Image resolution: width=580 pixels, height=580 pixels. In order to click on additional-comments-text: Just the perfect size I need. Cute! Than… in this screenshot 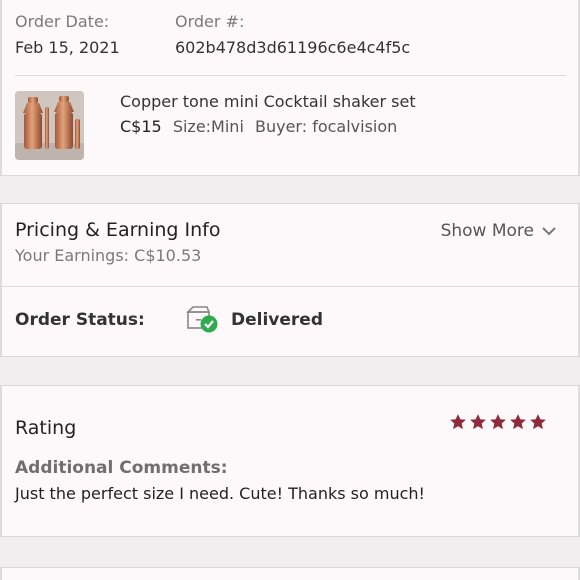, I will do `click(220, 493)`.